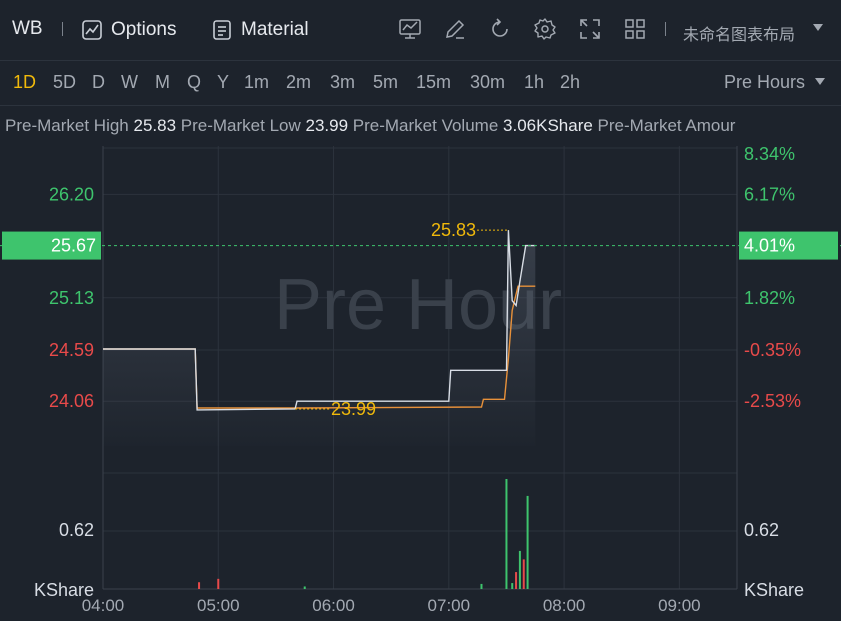 Image resolution: width=841 pixels, height=621 pixels. I want to click on high-annotation: 25.83, so click(453, 230).